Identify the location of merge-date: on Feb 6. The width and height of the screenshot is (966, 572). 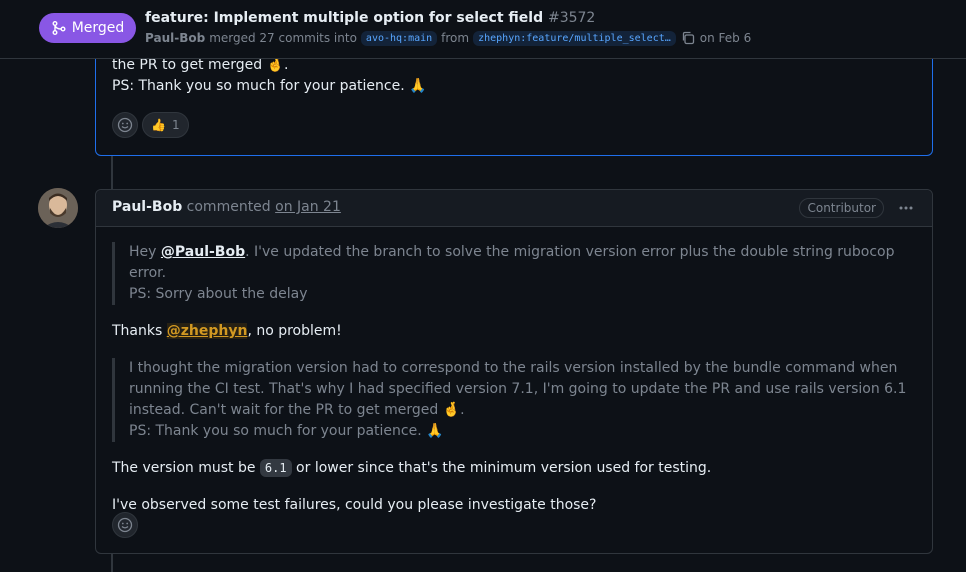
(725, 38).